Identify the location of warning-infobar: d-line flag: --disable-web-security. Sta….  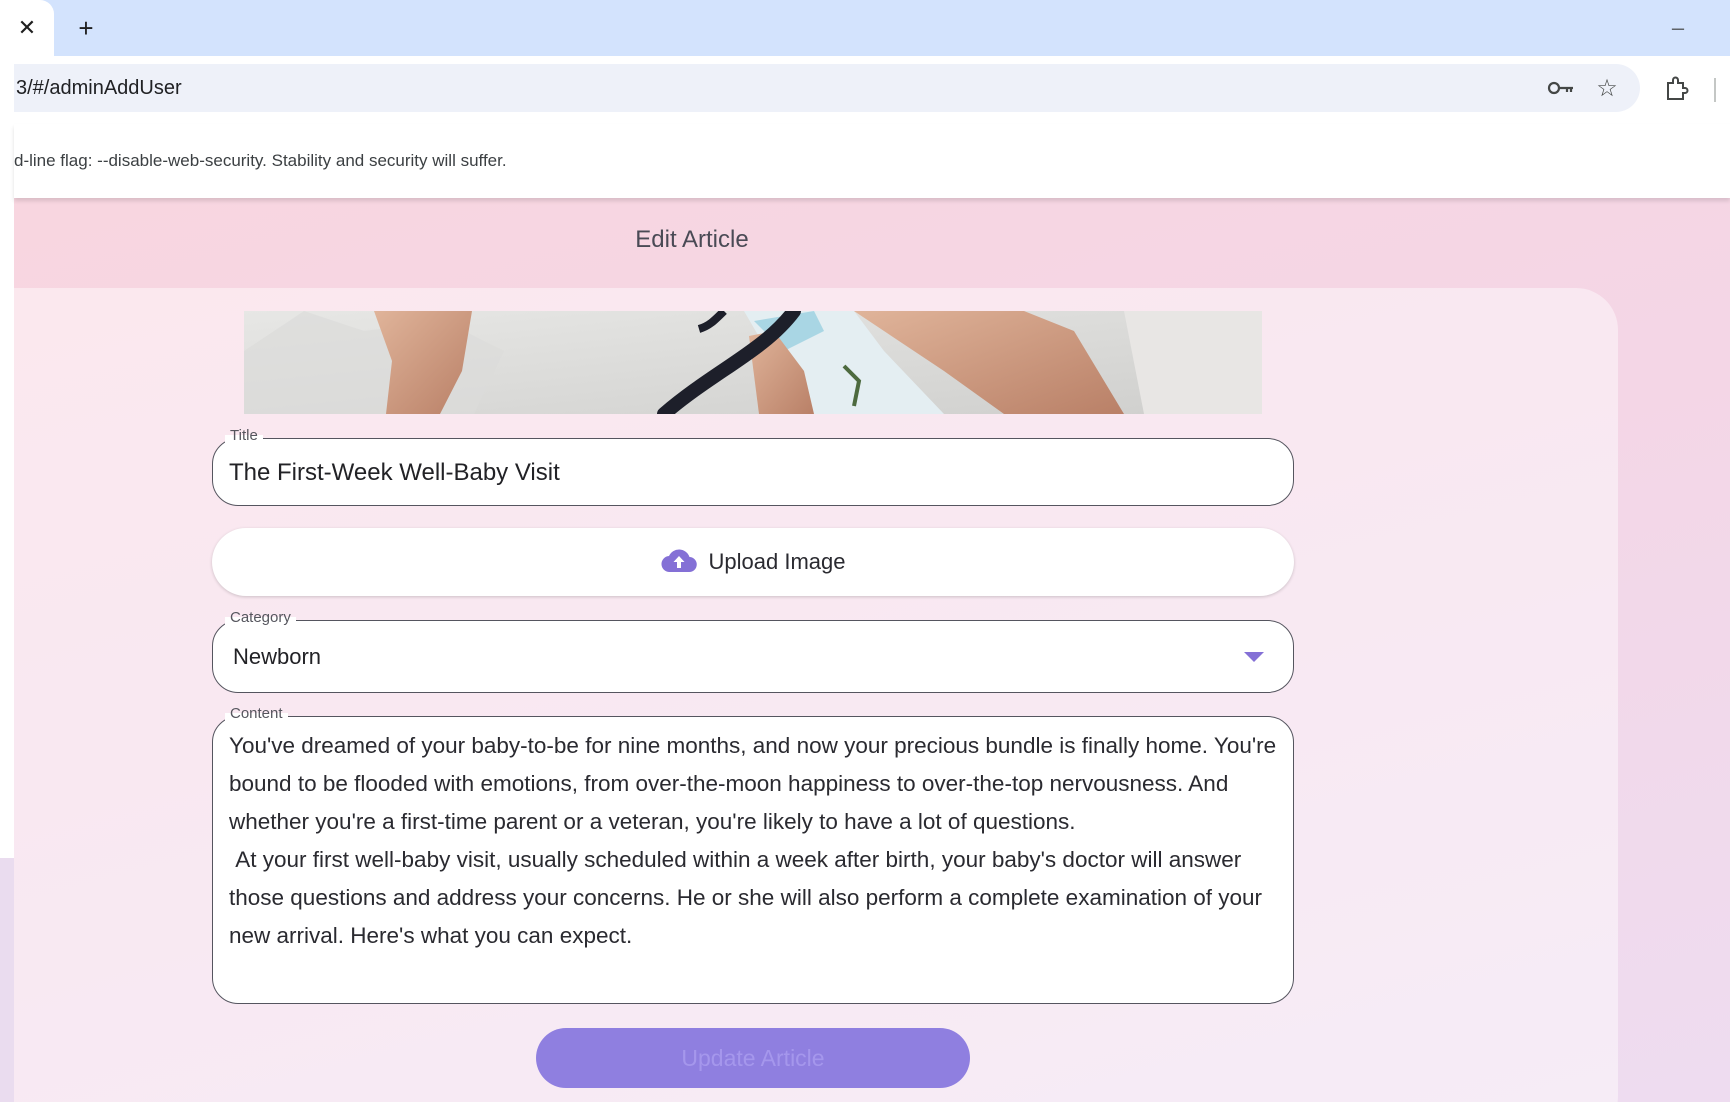
(872, 161).